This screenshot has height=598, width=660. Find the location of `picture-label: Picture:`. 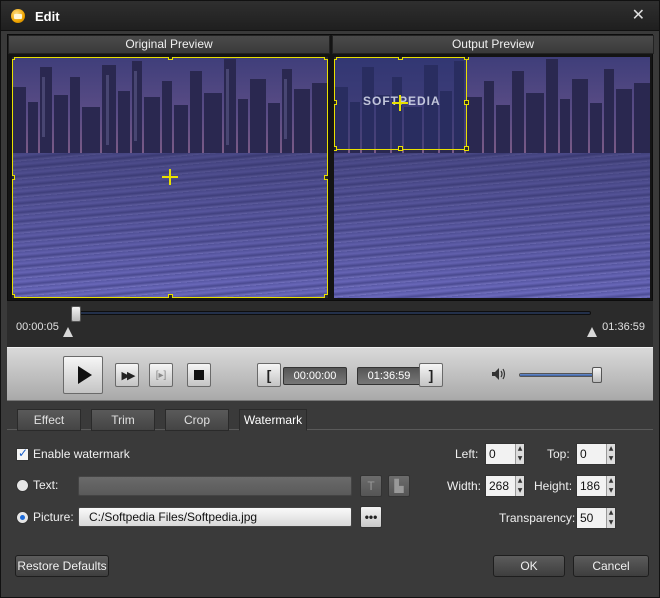

picture-label: Picture: is located at coordinates (53, 517).